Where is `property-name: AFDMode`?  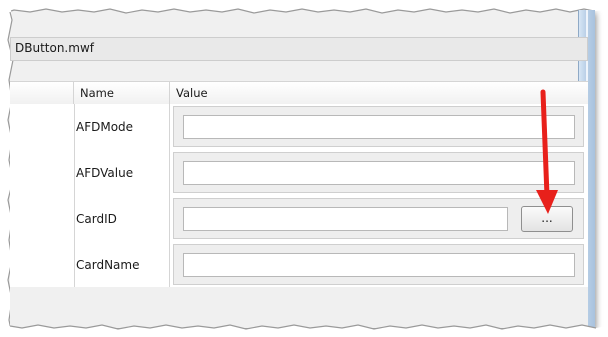
property-name: AFDMode is located at coordinates (122, 127).